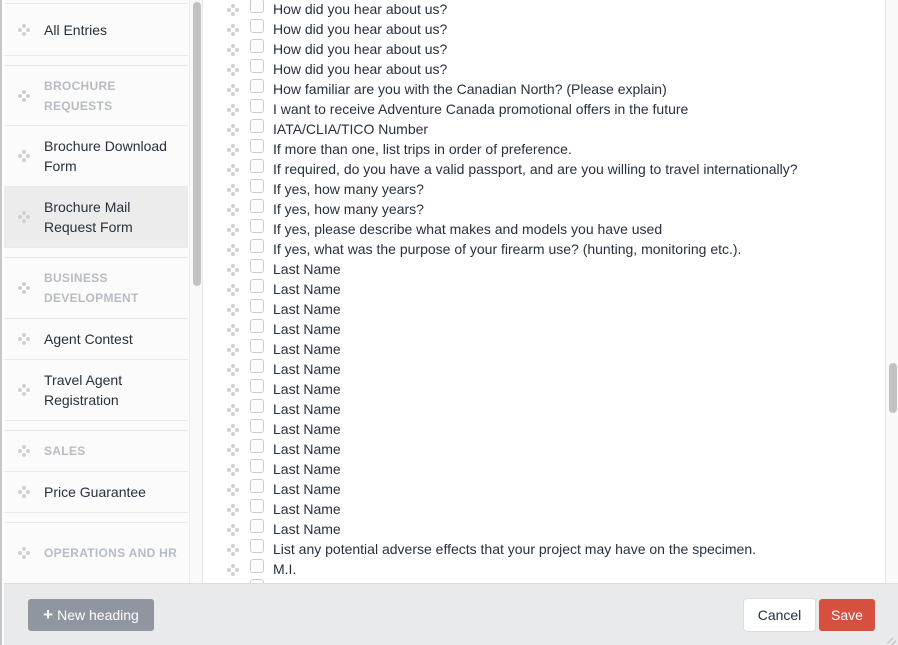 This screenshot has width=898, height=645. I want to click on field-list-scrollbar, so click(891, 291).